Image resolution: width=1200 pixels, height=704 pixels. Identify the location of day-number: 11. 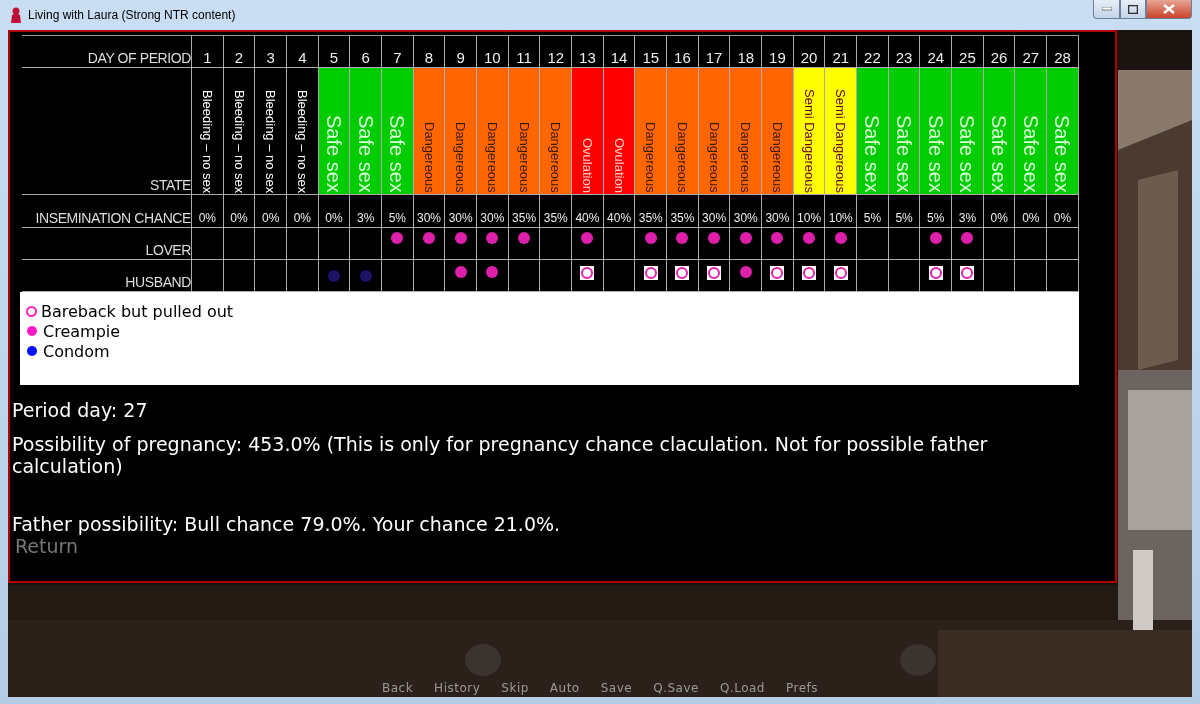
(524, 58).